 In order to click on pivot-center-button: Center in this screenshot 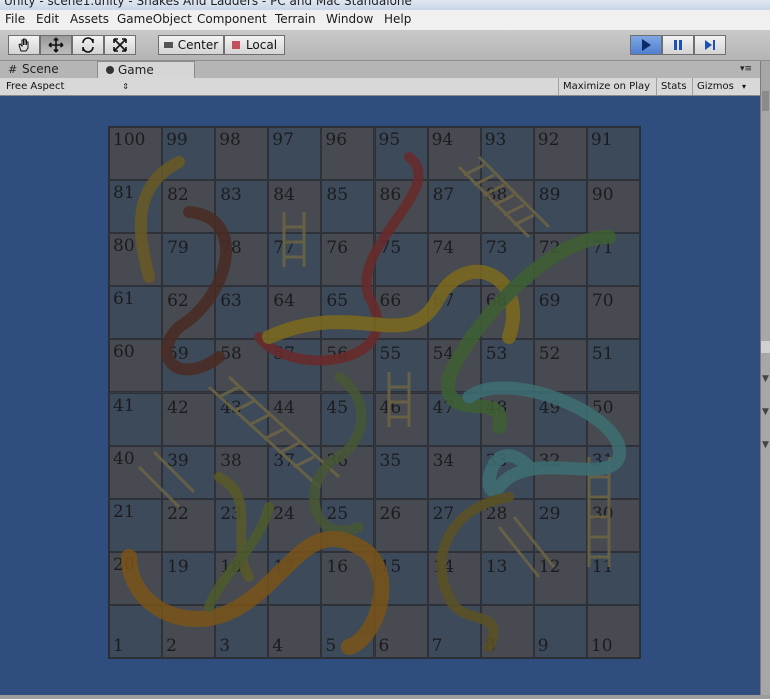, I will do `click(191, 45)`.